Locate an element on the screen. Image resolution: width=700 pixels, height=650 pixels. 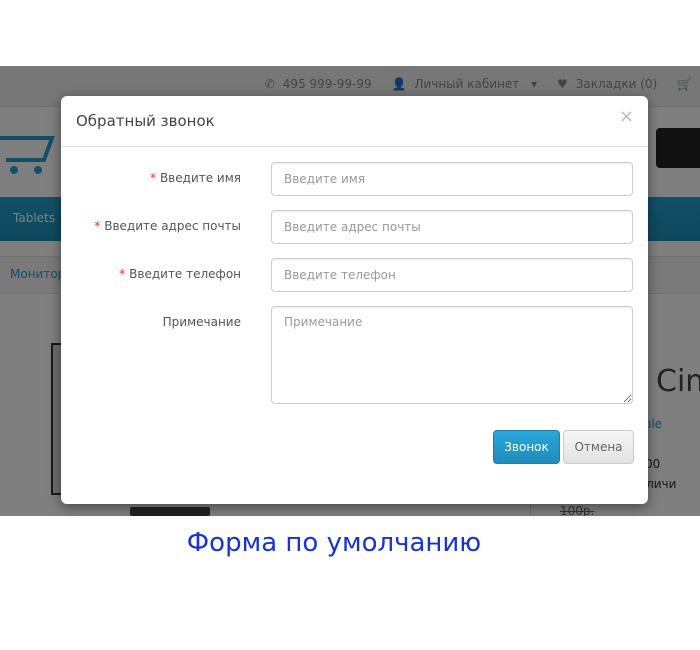
email-label: * Введите адрес почты is located at coordinates (167, 226).